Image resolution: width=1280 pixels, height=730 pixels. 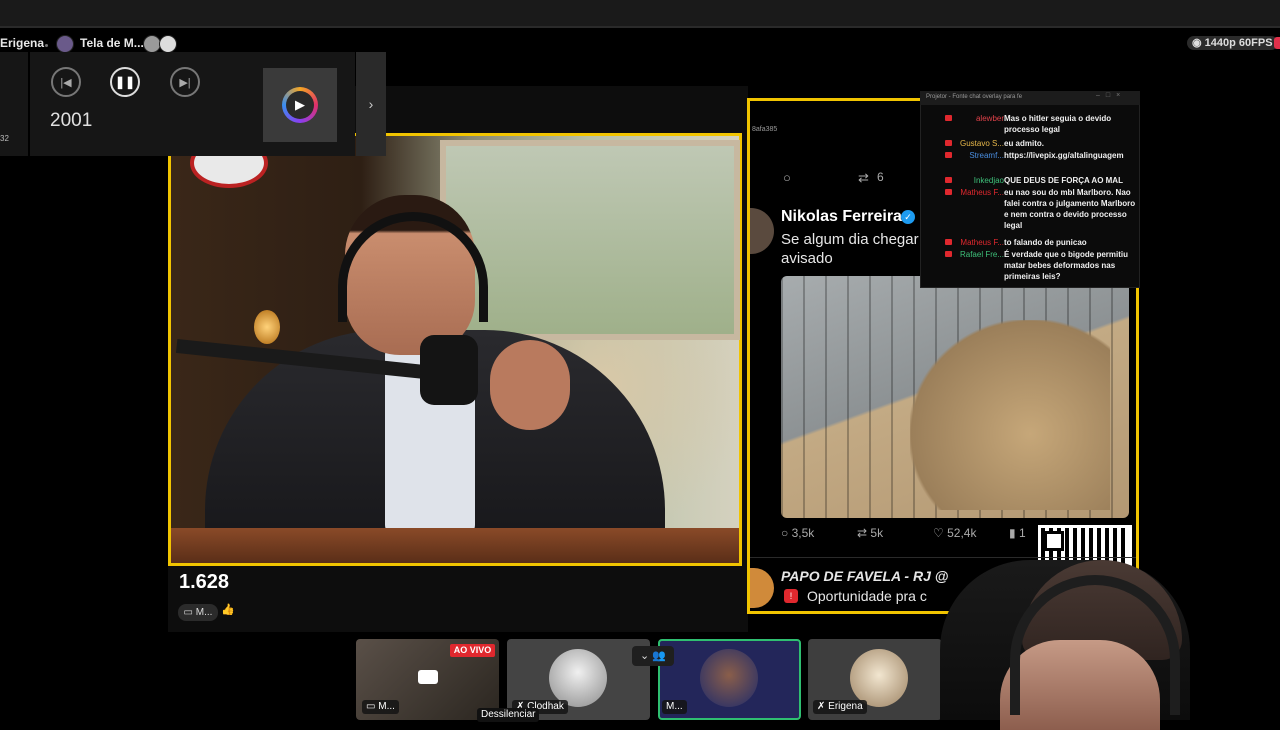 What do you see at coordinates (867, 596) in the screenshot?
I see `tweet-text: Oportunidade pra c` at bounding box center [867, 596].